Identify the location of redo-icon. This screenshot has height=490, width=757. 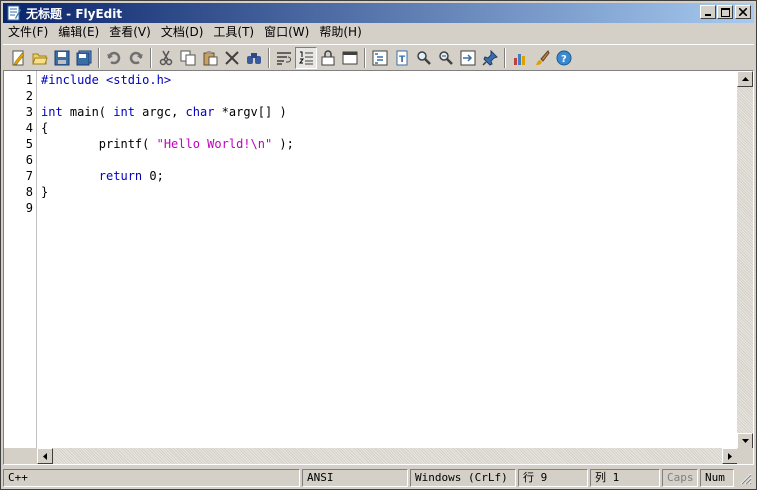
(136, 57).